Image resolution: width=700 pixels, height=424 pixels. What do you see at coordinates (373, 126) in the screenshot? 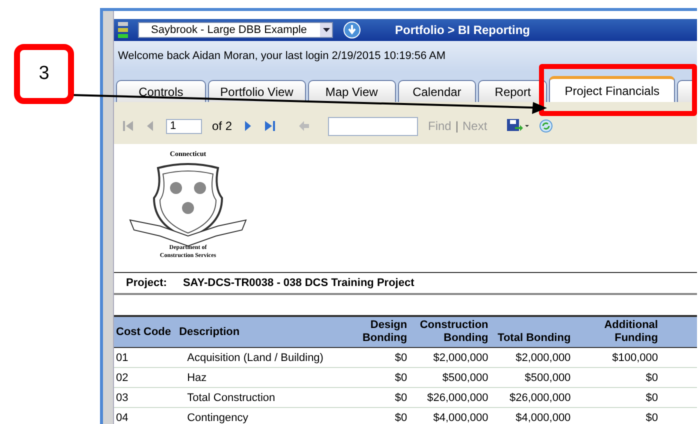
I see `search-field` at bounding box center [373, 126].